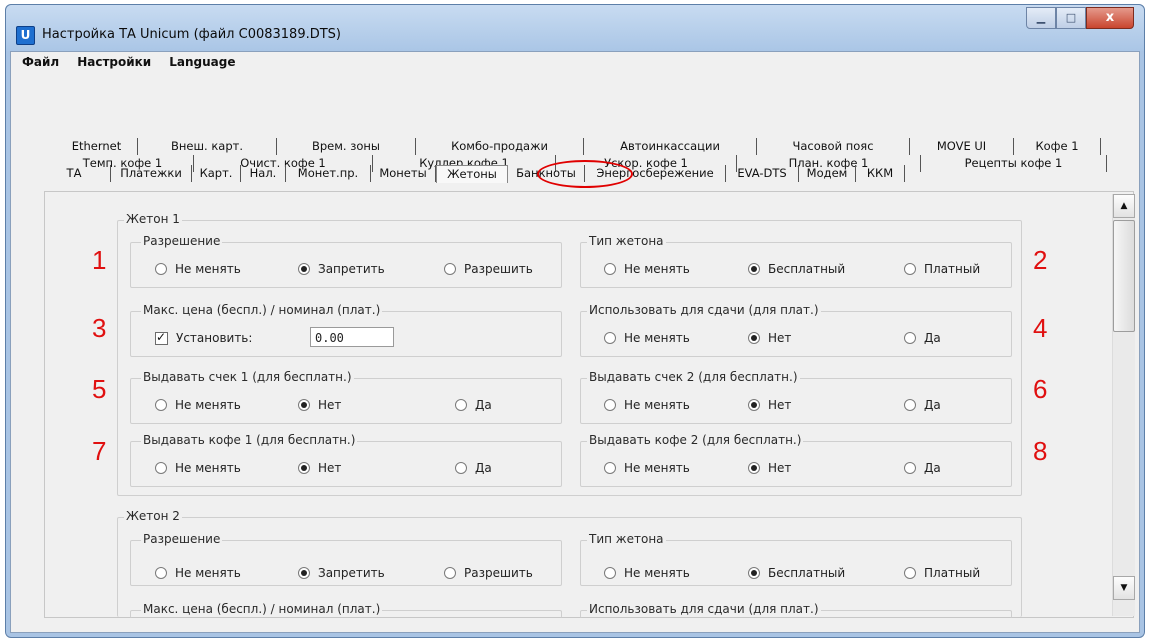 The height and width of the screenshot is (643, 1150). I want to click on jeton2-change-group: Использовать для сдачи (для плат.), so click(796, 610).